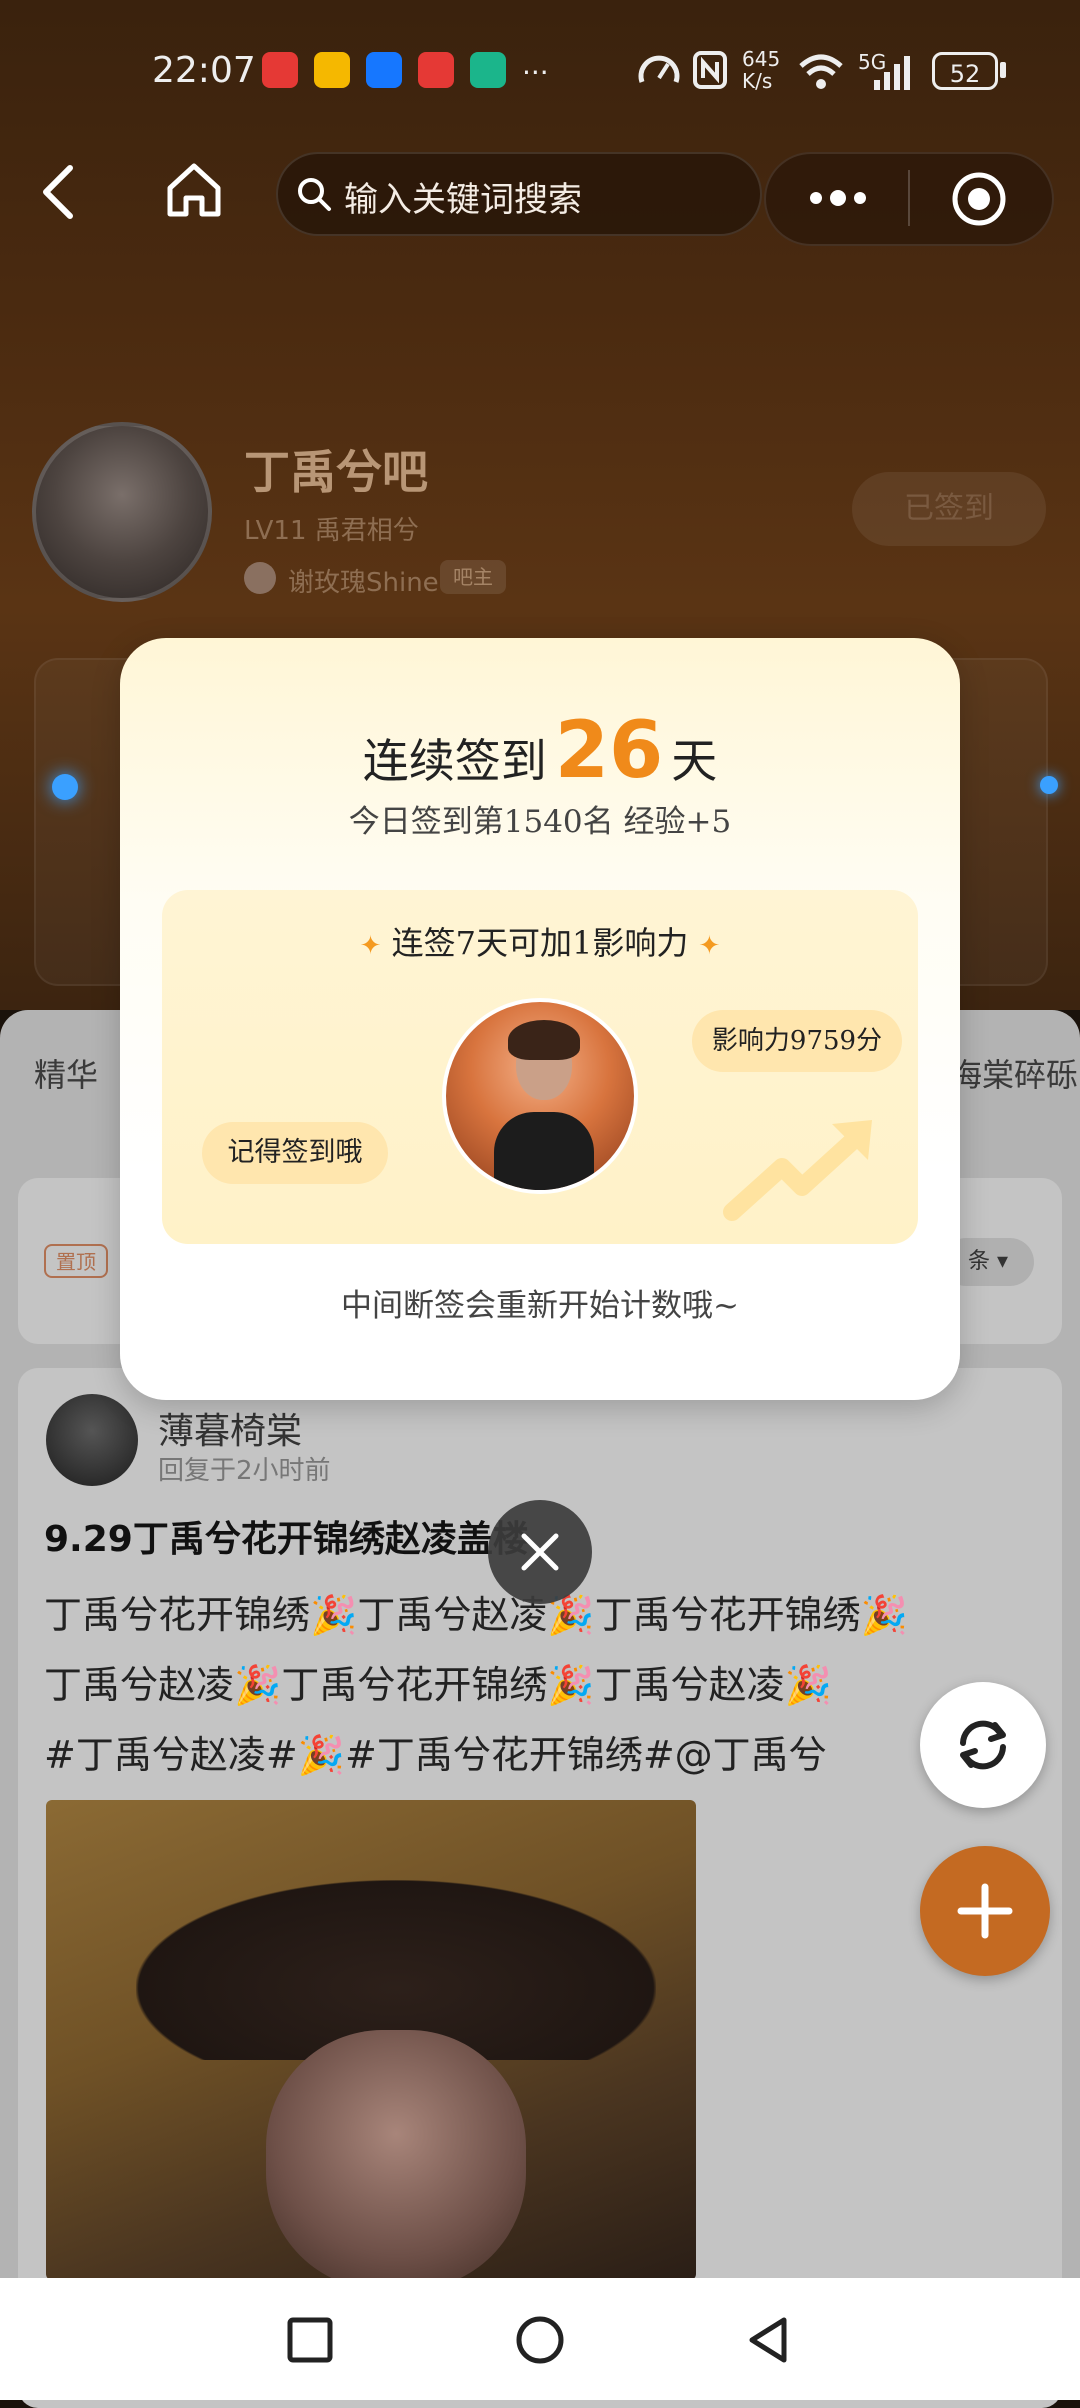  I want to click on glow-dot-right, so click(1049, 785).